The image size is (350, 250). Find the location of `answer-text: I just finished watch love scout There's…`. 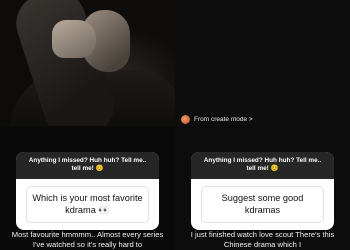

answer-text: I just finished watch love scout There's… is located at coordinates (262, 239).